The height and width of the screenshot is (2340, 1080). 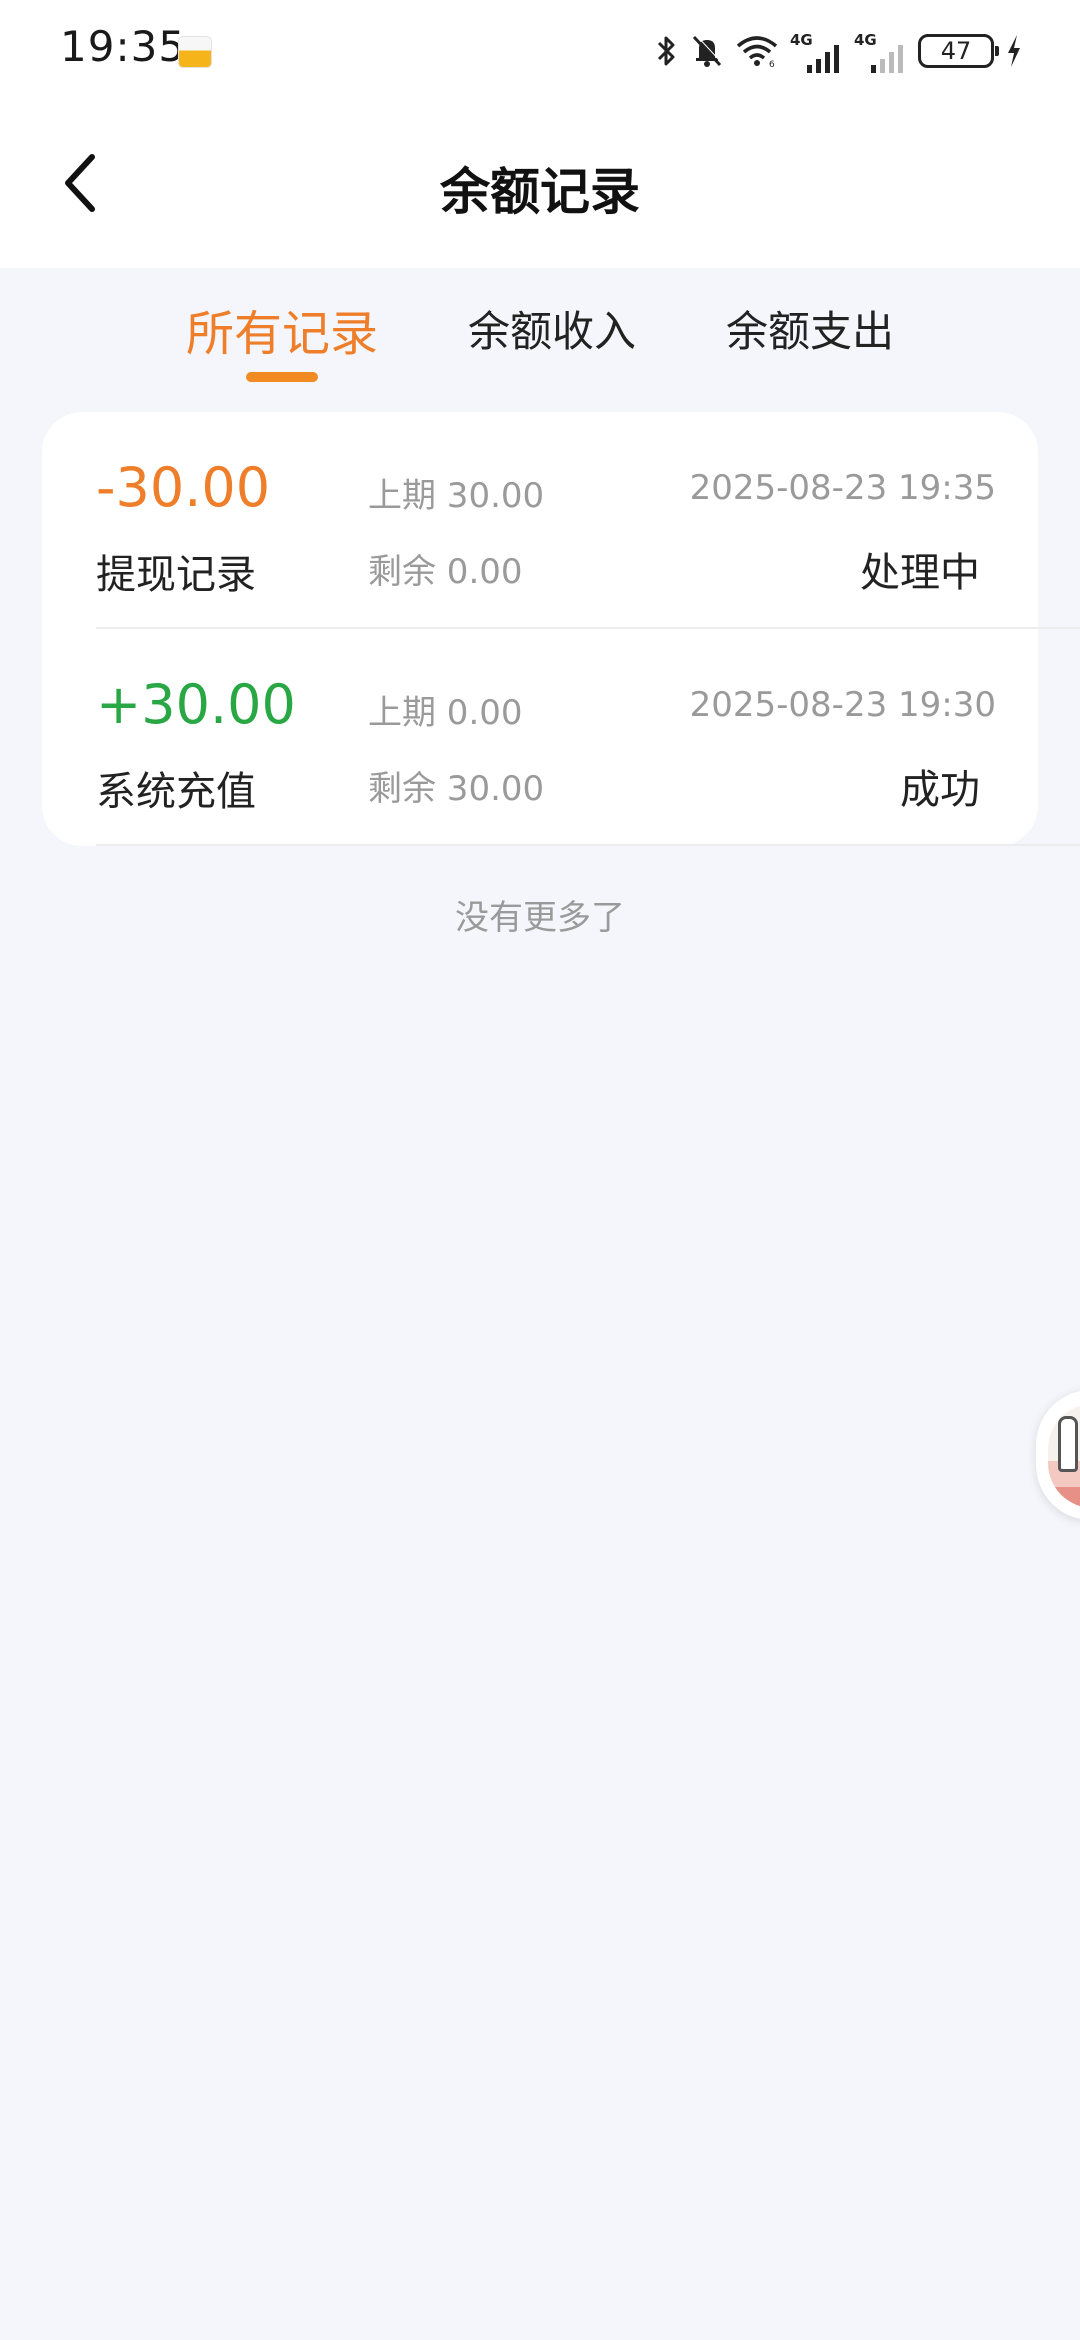 What do you see at coordinates (445, 713) in the screenshot?
I see `record-previous-balance: 上期 0.00` at bounding box center [445, 713].